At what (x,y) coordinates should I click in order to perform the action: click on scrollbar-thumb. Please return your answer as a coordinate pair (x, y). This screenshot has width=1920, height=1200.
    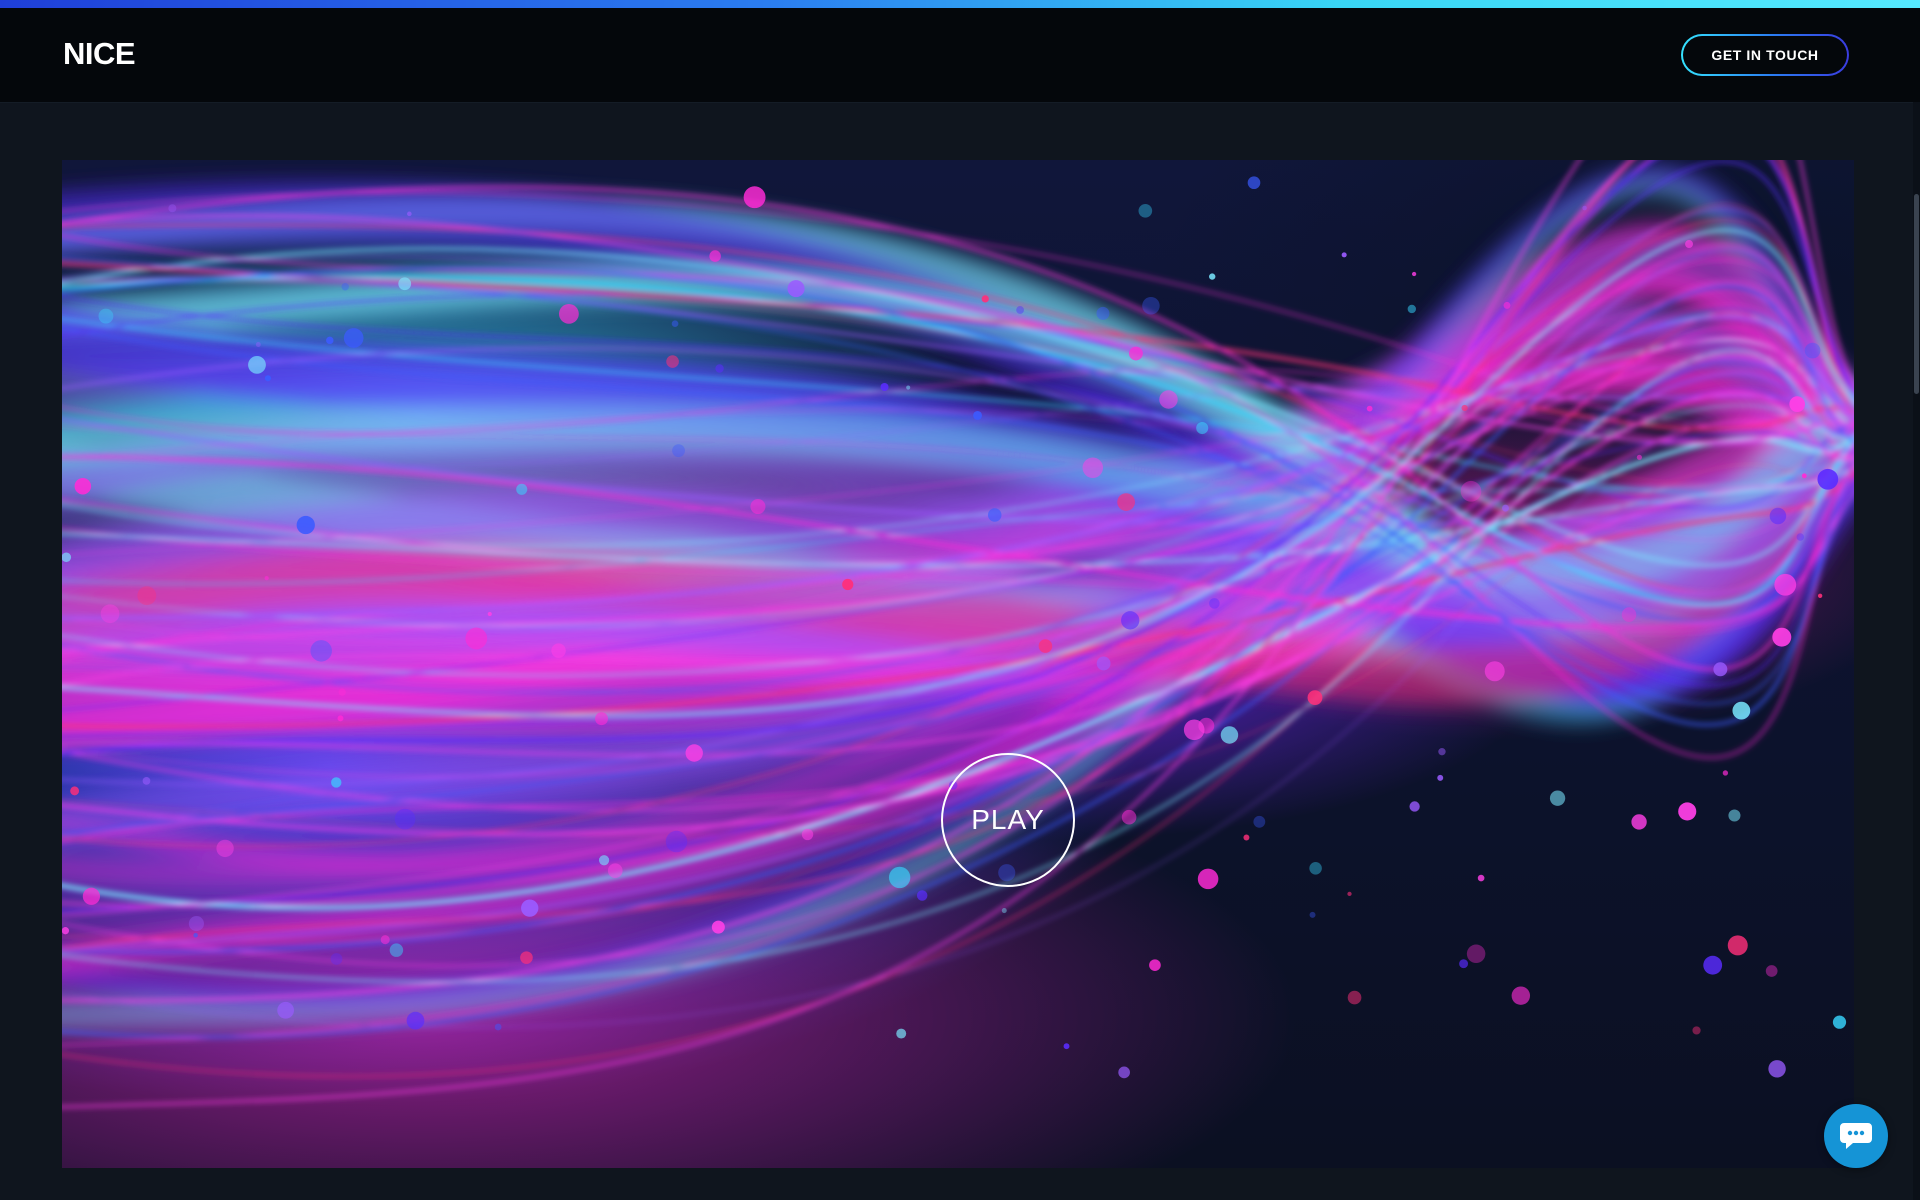
    Looking at the image, I should click on (1916, 294).